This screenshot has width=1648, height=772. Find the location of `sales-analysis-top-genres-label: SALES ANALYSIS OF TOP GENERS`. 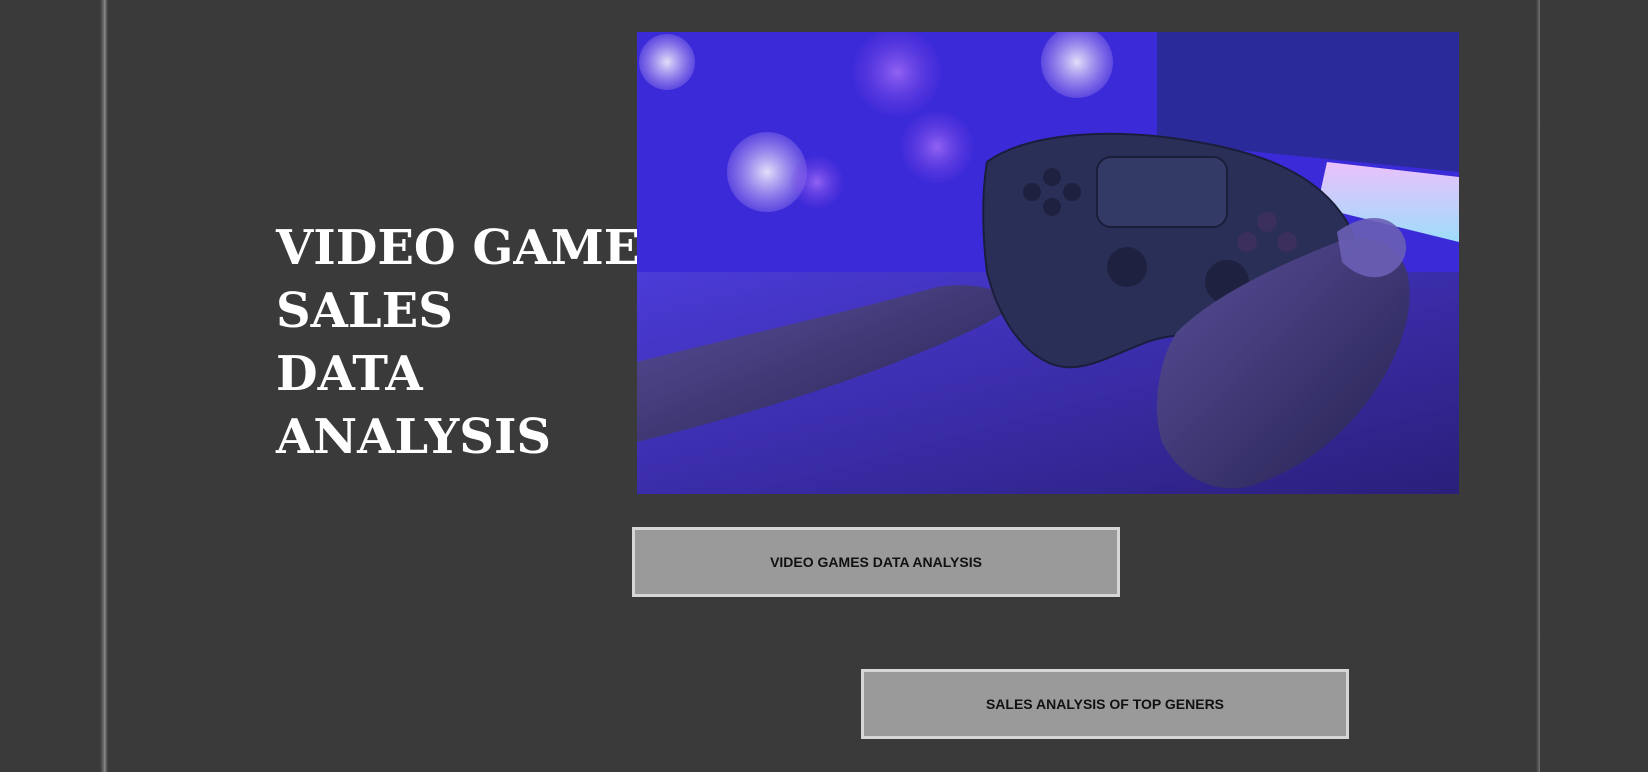

sales-analysis-top-genres-label: SALES ANALYSIS OF TOP GENERS is located at coordinates (1105, 704).